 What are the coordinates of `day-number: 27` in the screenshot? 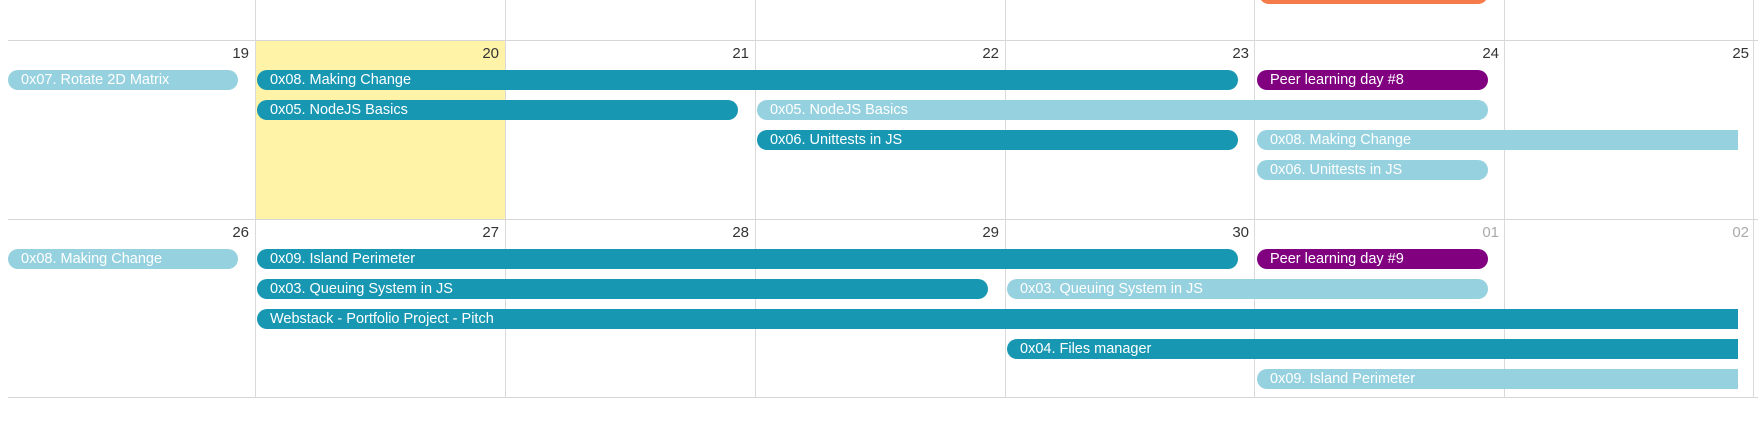 It's located at (479, 233).